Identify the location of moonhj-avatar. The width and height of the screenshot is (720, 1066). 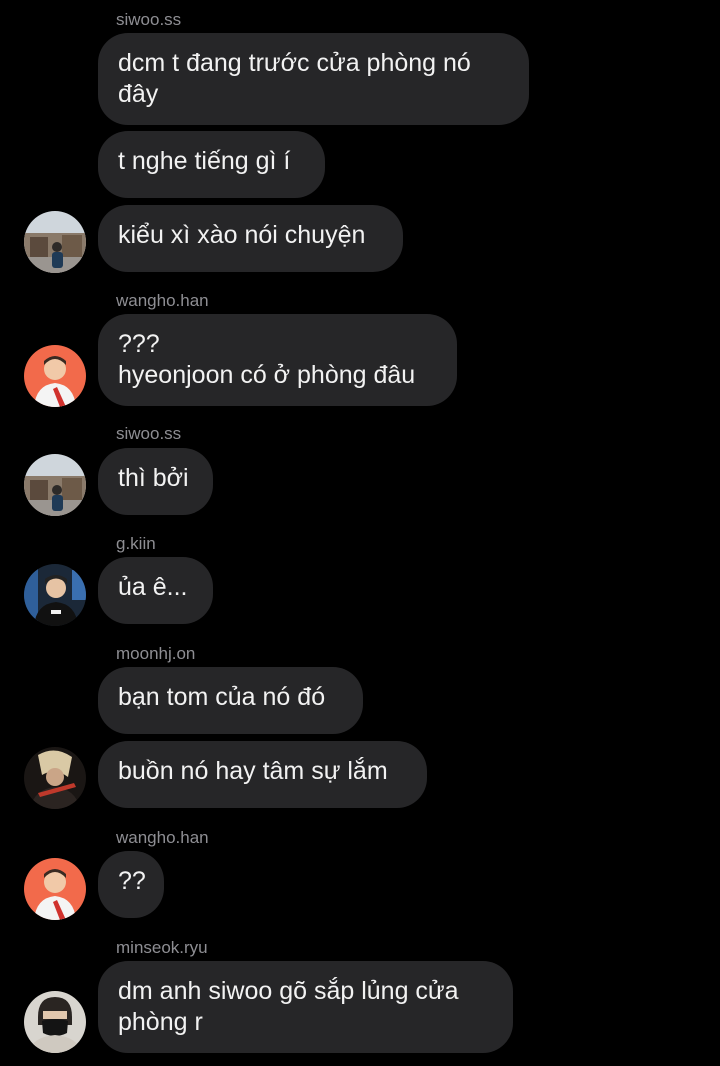
(55, 778).